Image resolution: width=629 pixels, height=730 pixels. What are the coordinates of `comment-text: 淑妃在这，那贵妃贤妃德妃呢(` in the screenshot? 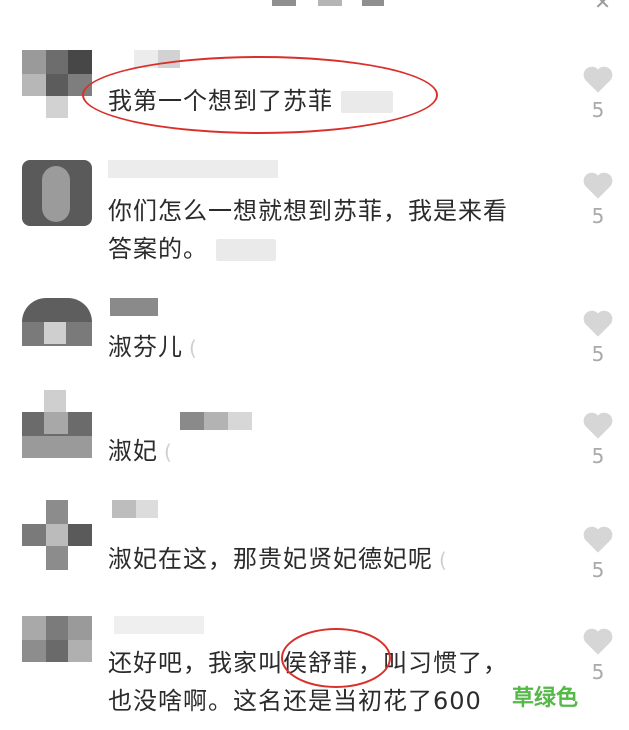 It's located at (278, 559).